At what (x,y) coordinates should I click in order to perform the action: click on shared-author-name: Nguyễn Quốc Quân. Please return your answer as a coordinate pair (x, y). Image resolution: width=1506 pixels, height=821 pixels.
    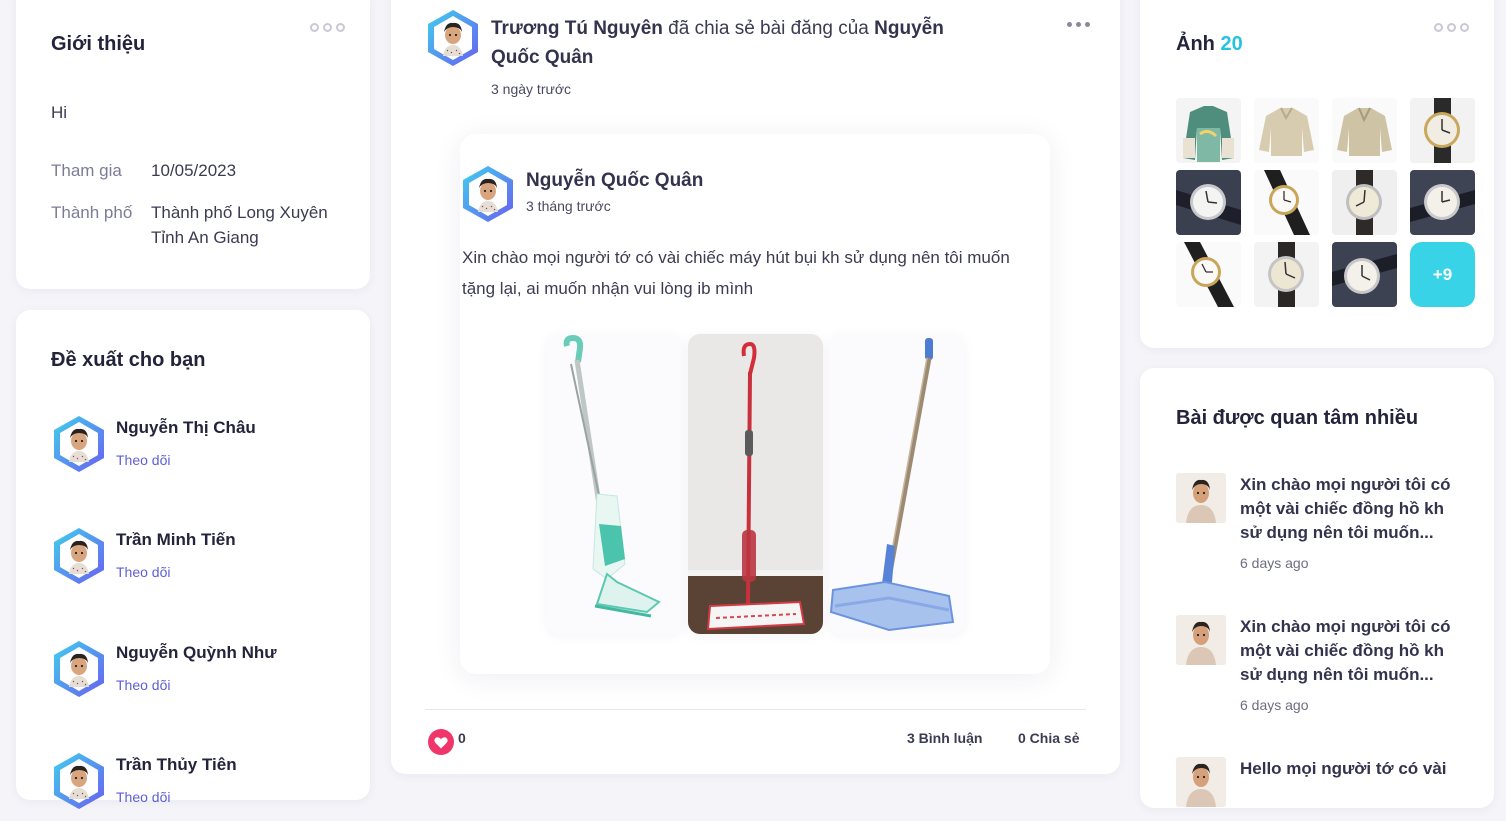
    Looking at the image, I should click on (614, 181).